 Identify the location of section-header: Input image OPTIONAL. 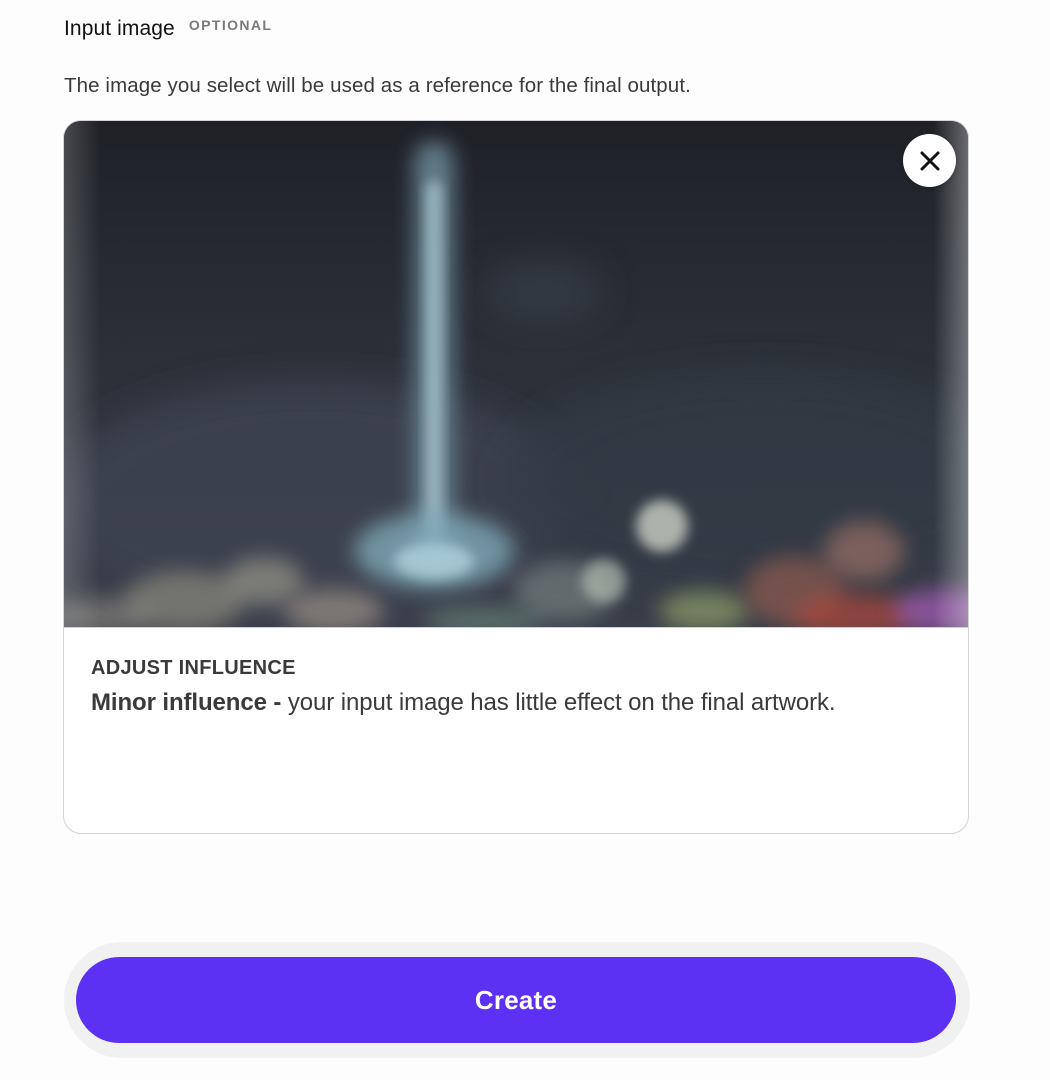
(168, 29).